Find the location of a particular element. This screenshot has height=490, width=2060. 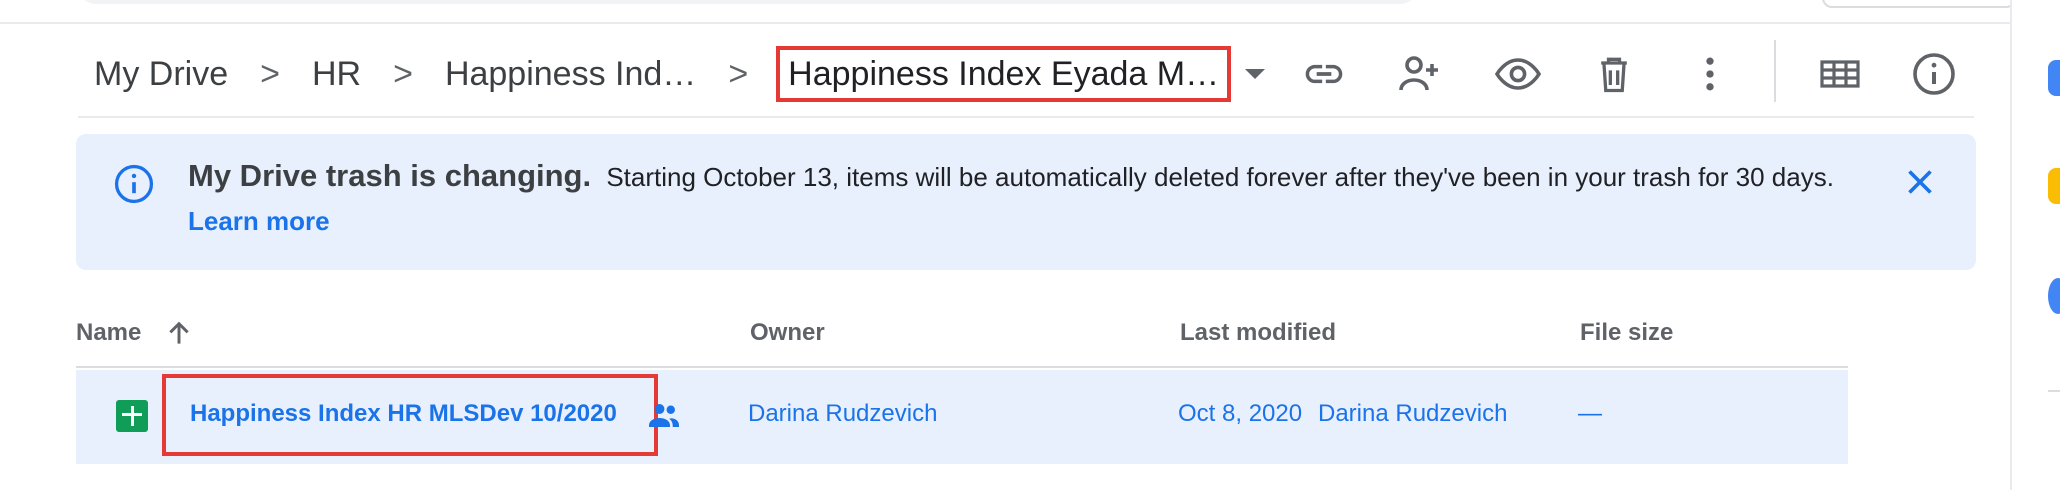

breadcrumb-divider is located at coordinates (1026, 117).